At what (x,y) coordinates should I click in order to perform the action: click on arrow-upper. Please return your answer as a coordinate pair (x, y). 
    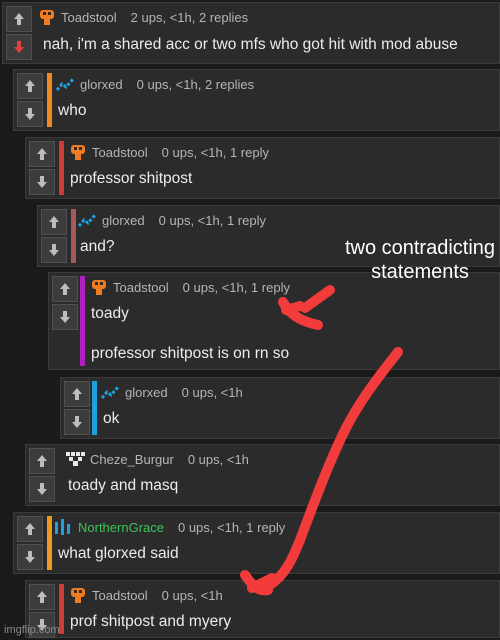
    Looking at the image, I should click on (306, 307).